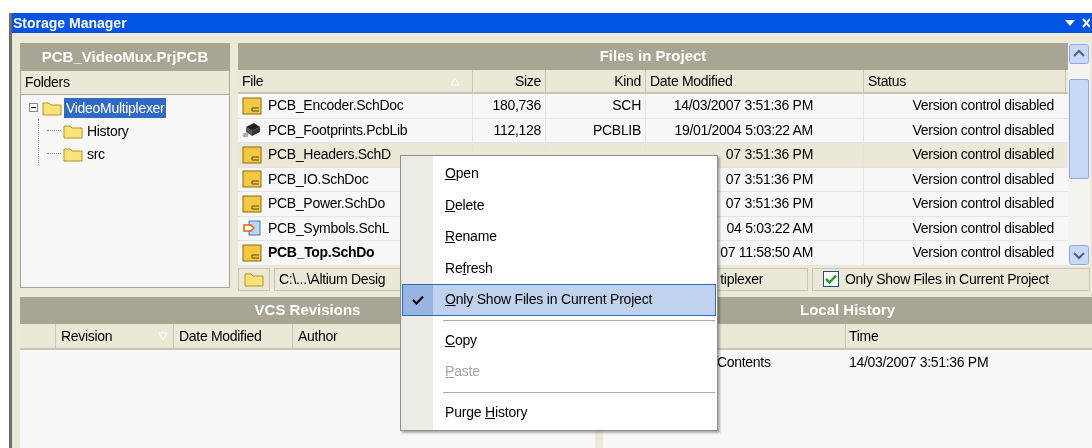 The image size is (1092, 448). Describe the element at coordinates (336, 106) in the screenshot. I see `file-name: PCB_Encoder.SchDoc` at that location.